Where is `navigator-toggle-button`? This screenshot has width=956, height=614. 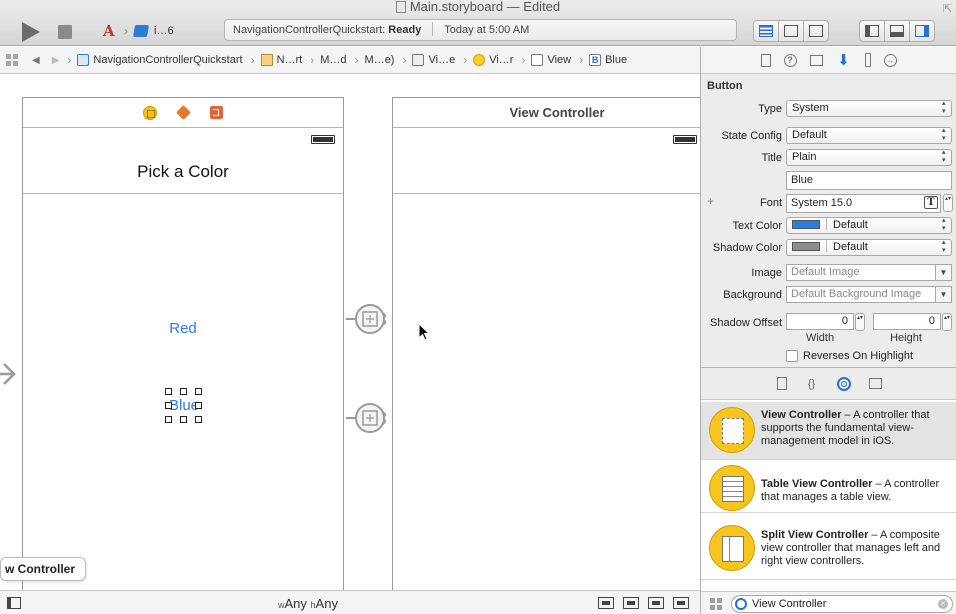
navigator-toggle-button is located at coordinates (872, 31).